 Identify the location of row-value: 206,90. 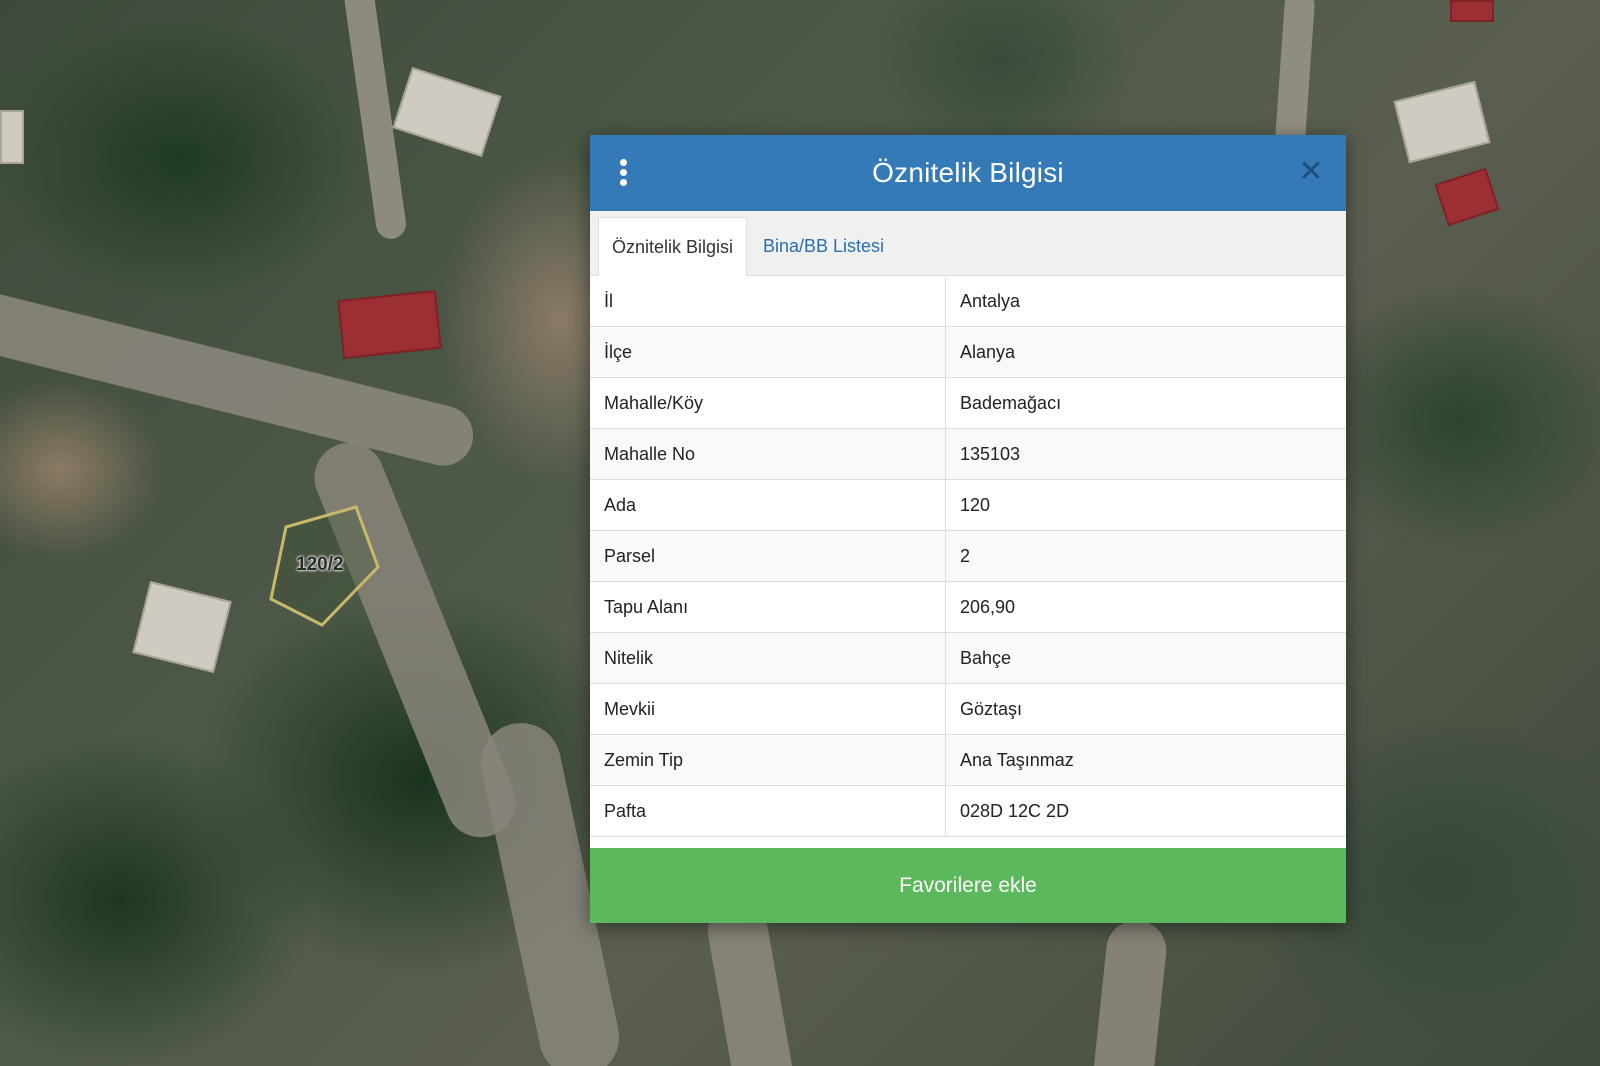
(1145, 607).